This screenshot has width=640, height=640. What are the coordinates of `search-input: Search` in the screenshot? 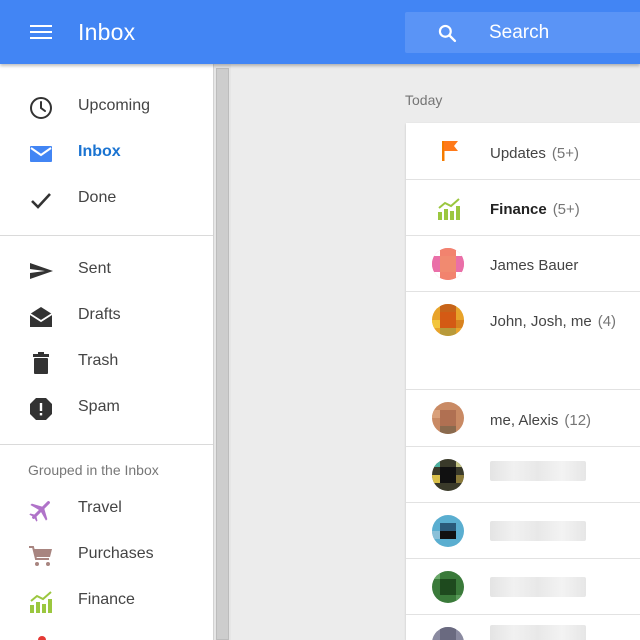 It's located at (522, 32).